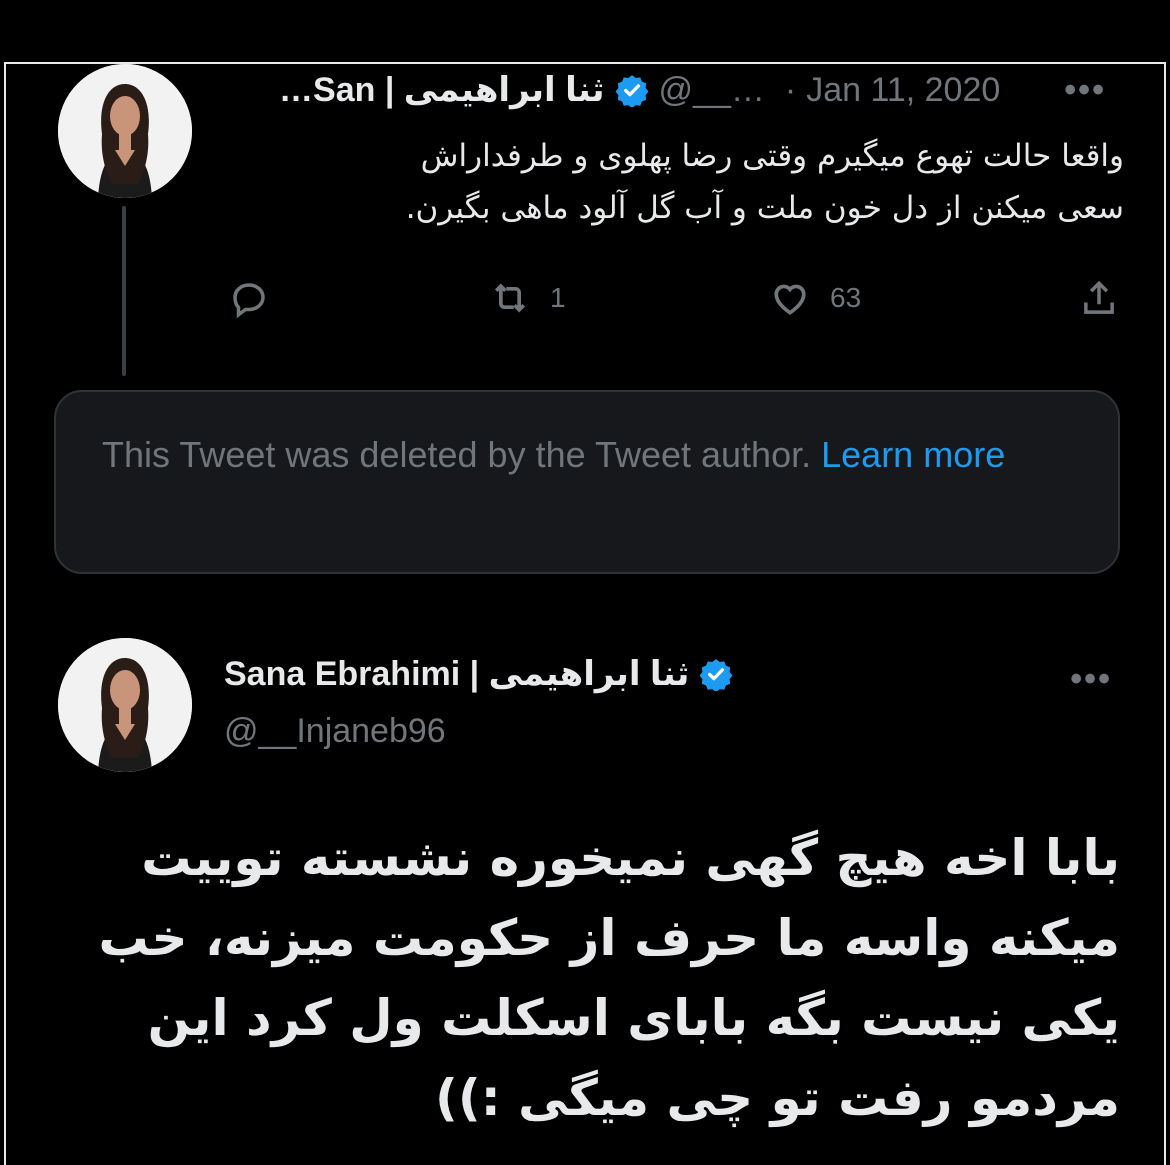 The width and height of the screenshot is (1170, 1165). I want to click on tweet2-text-line: یکی نیست بگه بابای اسکلت ول کرد این, so click(633, 1018).